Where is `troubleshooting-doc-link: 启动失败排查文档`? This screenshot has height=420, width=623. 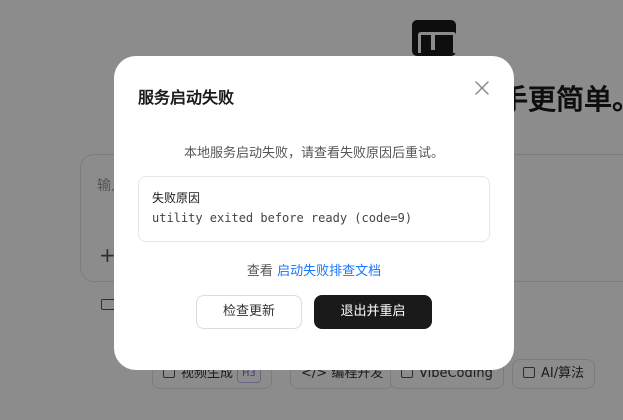 troubleshooting-doc-link: 启动失败排查文档 is located at coordinates (329, 271).